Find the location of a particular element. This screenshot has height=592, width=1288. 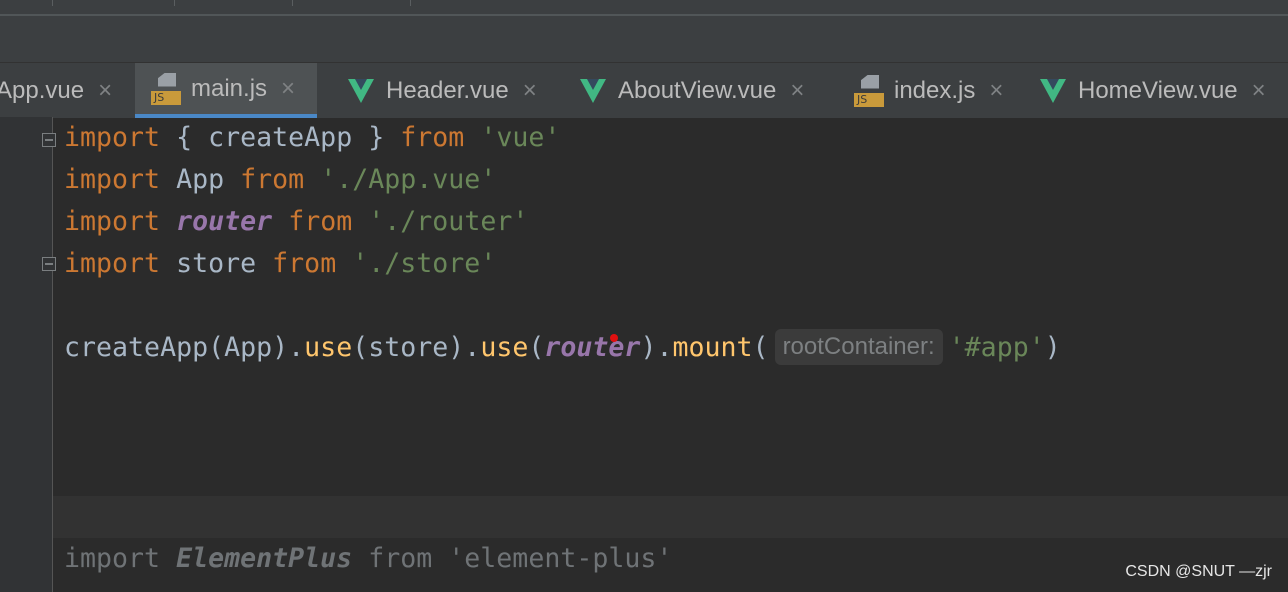

toolbar is located at coordinates (644, 39).